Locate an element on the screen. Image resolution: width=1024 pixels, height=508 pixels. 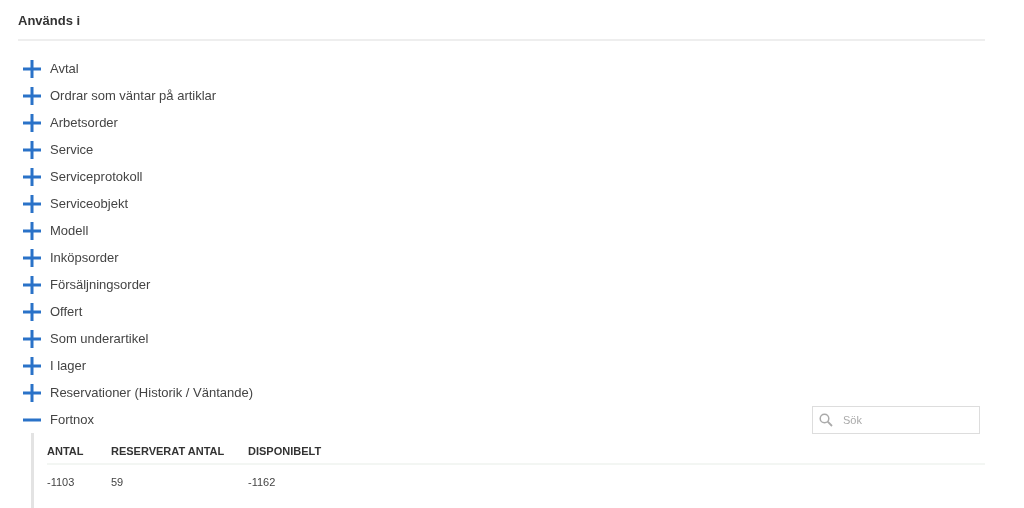
group-label: Arbetsorder is located at coordinates (84, 122).